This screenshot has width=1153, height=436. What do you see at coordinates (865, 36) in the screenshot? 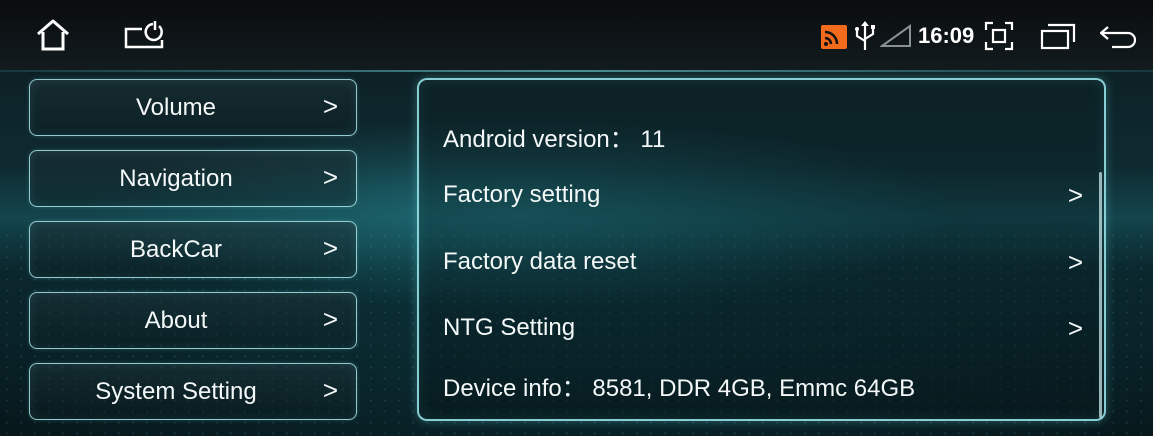
I see `usb-icon` at bounding box center [865, 36].